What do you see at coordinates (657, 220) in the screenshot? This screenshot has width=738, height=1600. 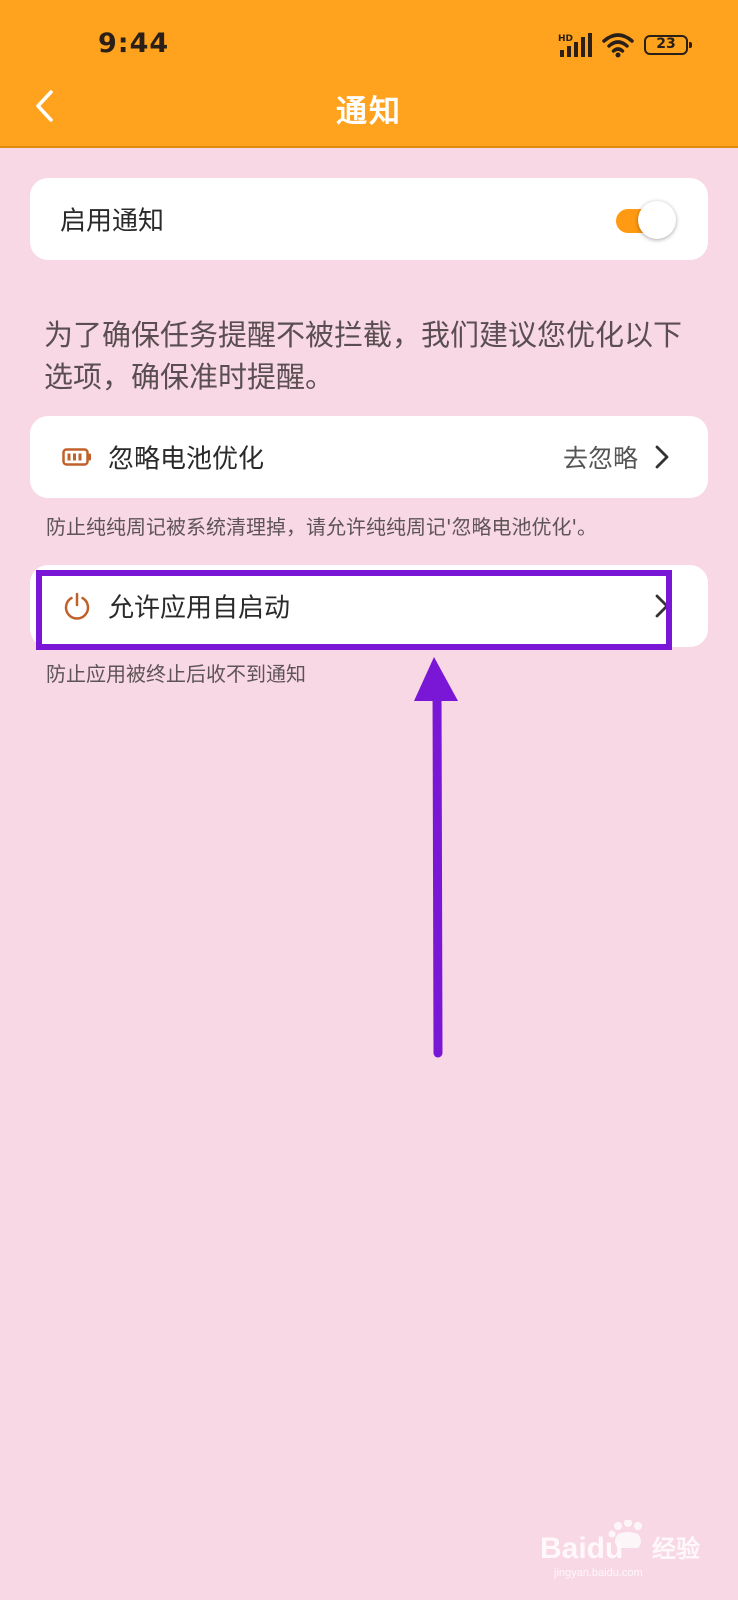 I see `toggle-knob` at bounding box center [657, 220].